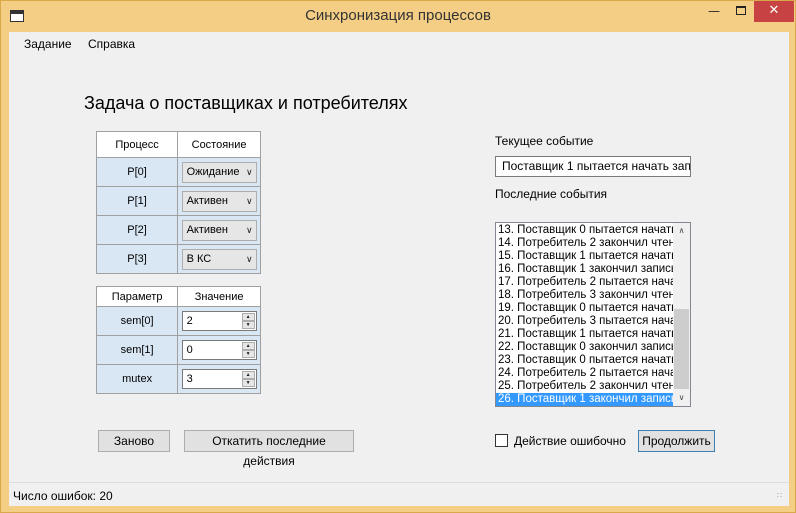  I want to click on list-item: 26. Поставщик 1 закончил запись, so click(584, 399).